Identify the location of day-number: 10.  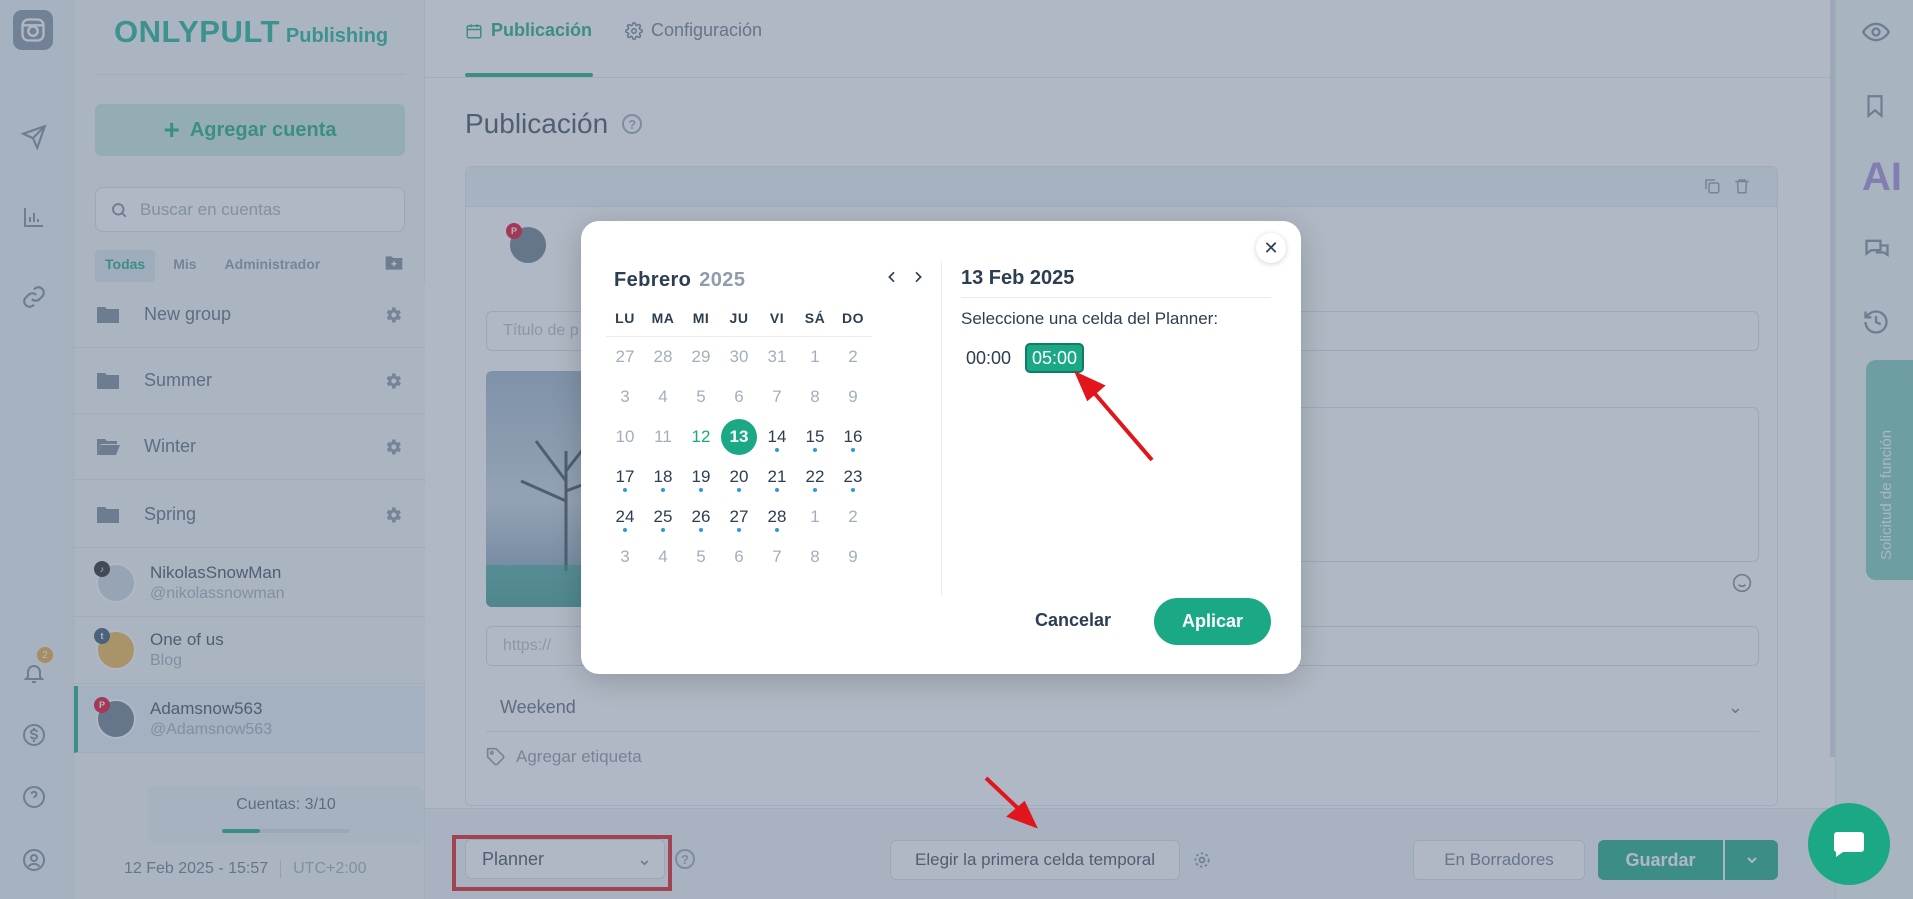
(625, 436).